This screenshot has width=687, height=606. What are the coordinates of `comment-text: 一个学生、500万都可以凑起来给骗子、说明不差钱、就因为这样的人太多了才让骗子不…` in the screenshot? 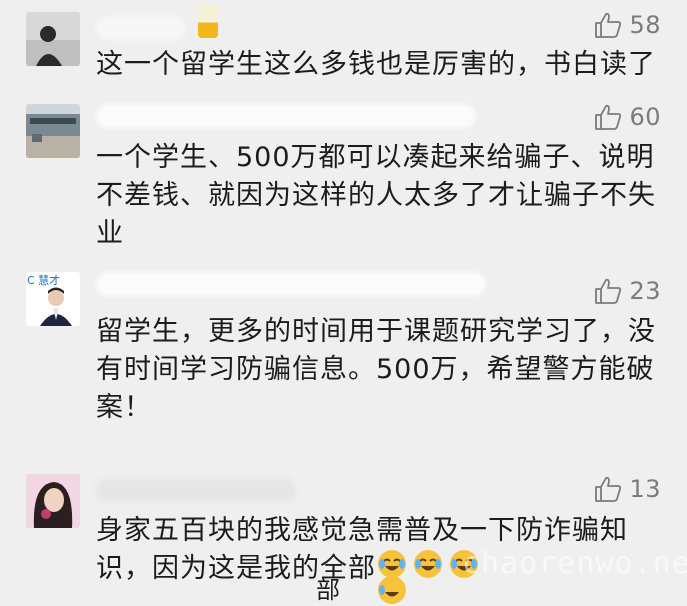 It's located at (376, 195).